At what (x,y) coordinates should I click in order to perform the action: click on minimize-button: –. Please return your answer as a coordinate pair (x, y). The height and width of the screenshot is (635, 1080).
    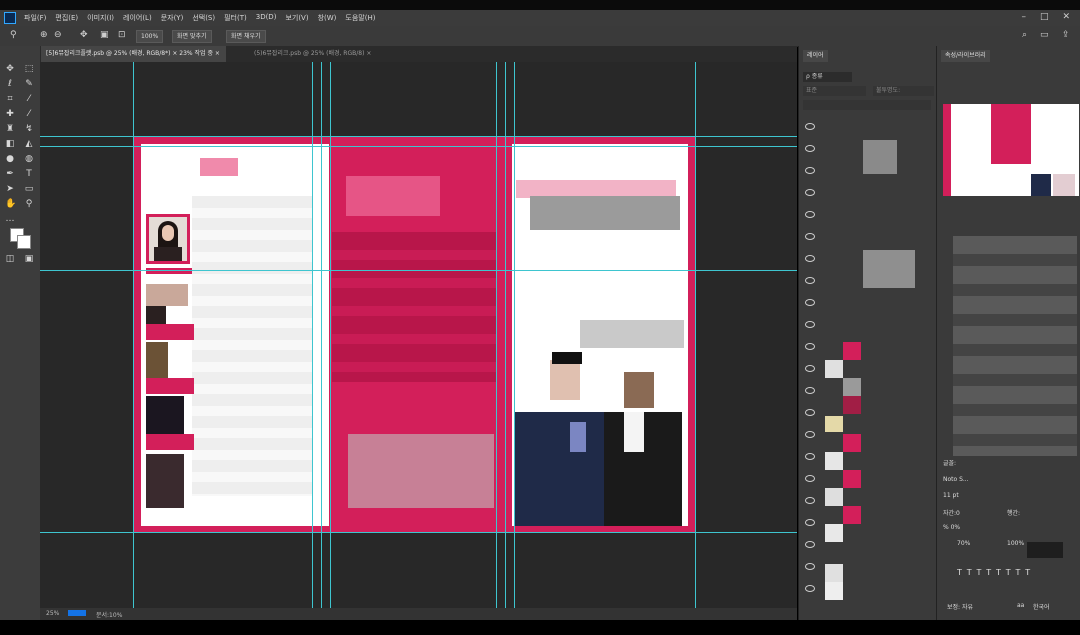
    Looking at the image, I should click on (1023, 17).